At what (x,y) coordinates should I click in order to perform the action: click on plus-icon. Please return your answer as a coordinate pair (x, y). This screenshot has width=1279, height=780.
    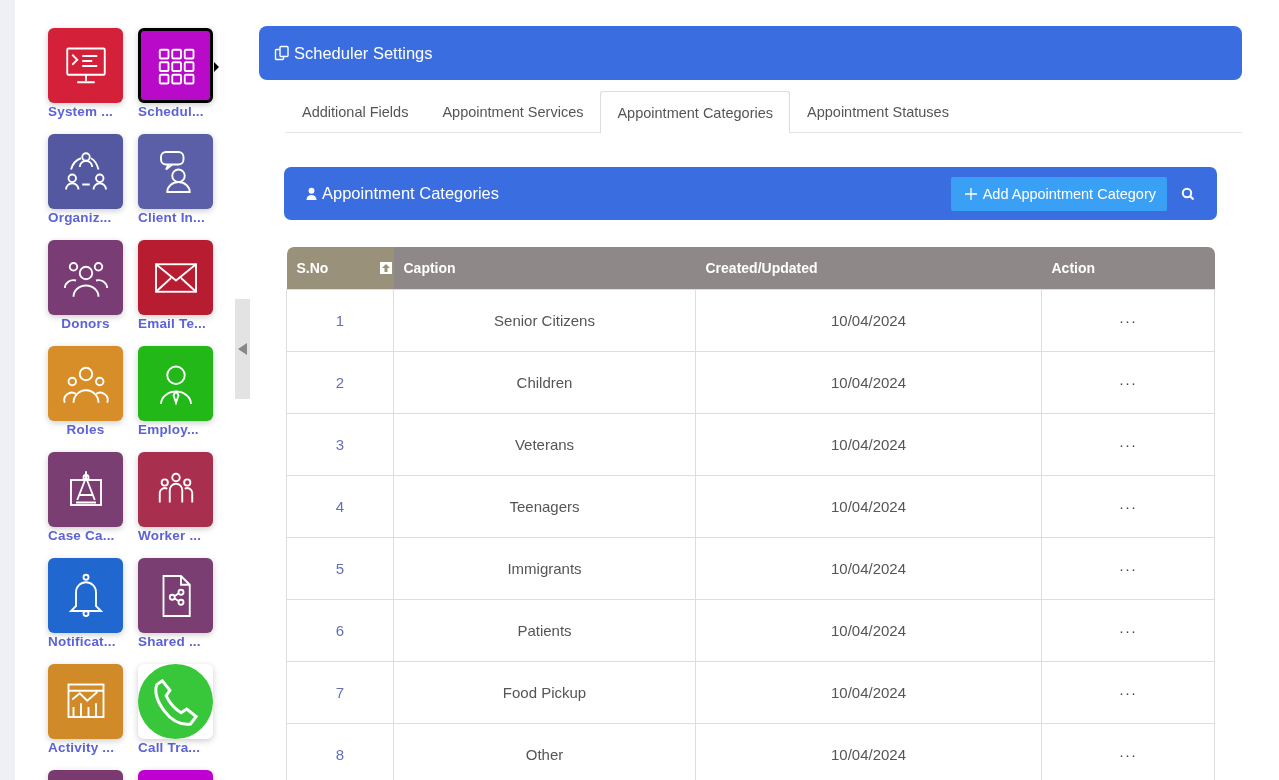
    Looking at the image, I should click on (970, 193).